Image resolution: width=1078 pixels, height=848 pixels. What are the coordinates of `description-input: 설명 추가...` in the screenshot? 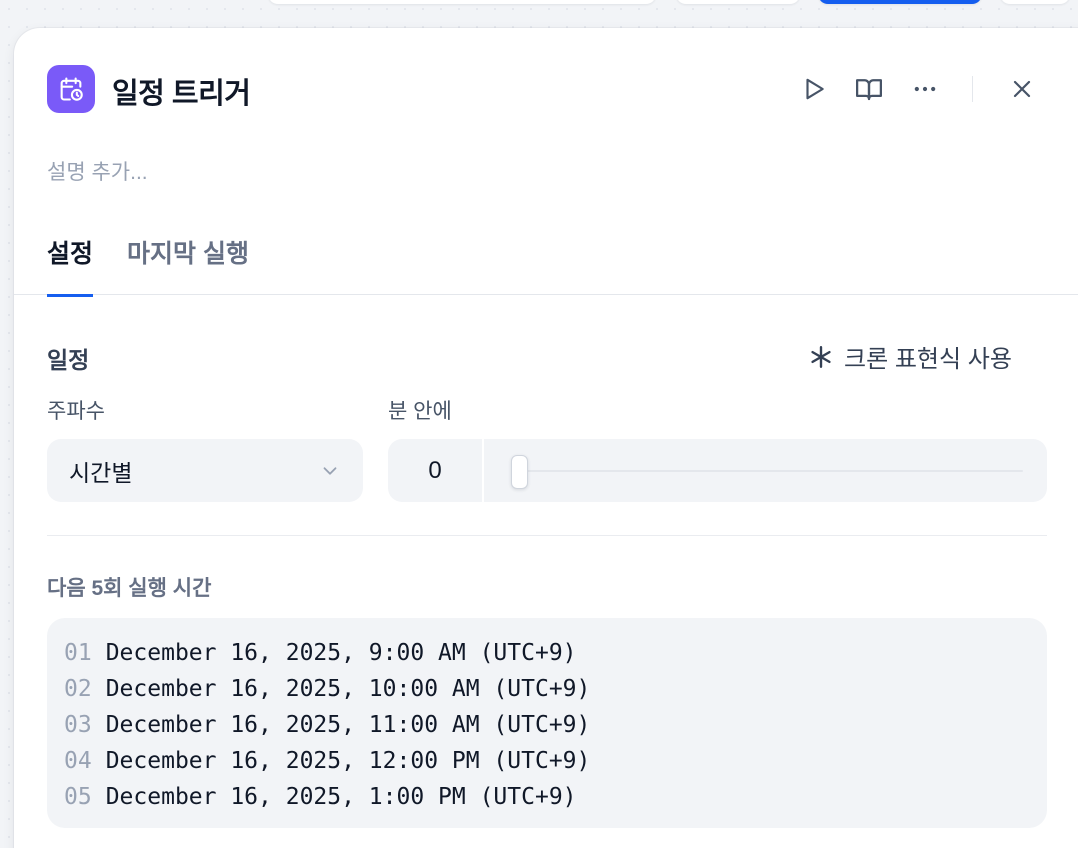 It's located at (97, 171).